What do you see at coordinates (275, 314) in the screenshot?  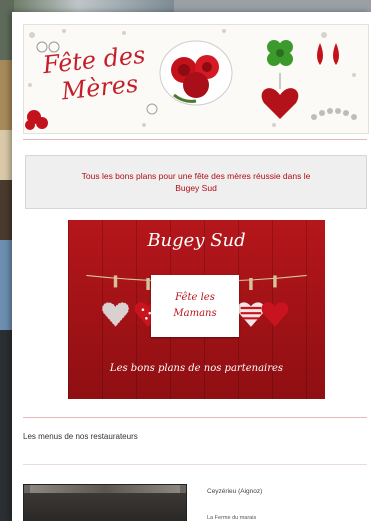 I see `red-heart-icon` at bounding box center [275, 314].